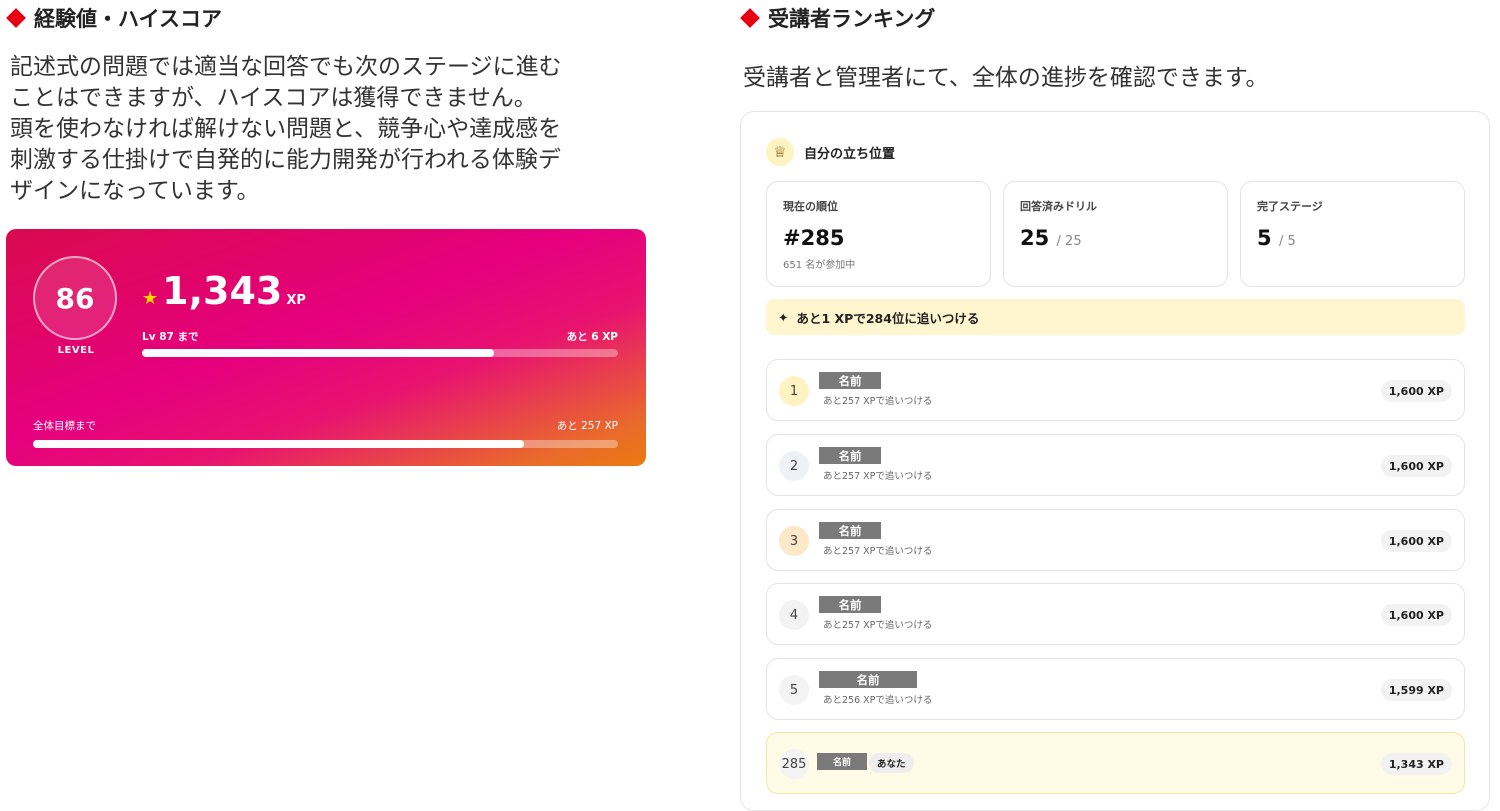 This screenshot has height=811, width=1500. I want to click on catch-up-banner: ✦ あと1 XPで284位に追いつける, so click(1115, 317).